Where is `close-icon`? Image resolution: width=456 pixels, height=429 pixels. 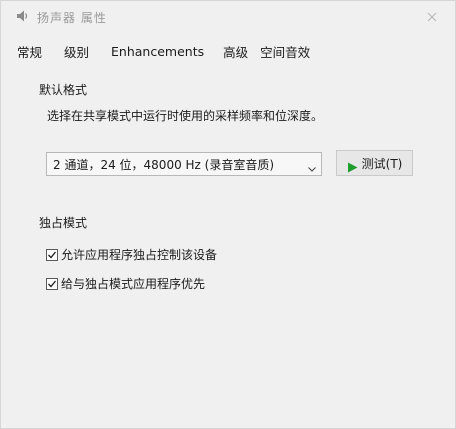 close-icon is located at coordinates (432, 16).